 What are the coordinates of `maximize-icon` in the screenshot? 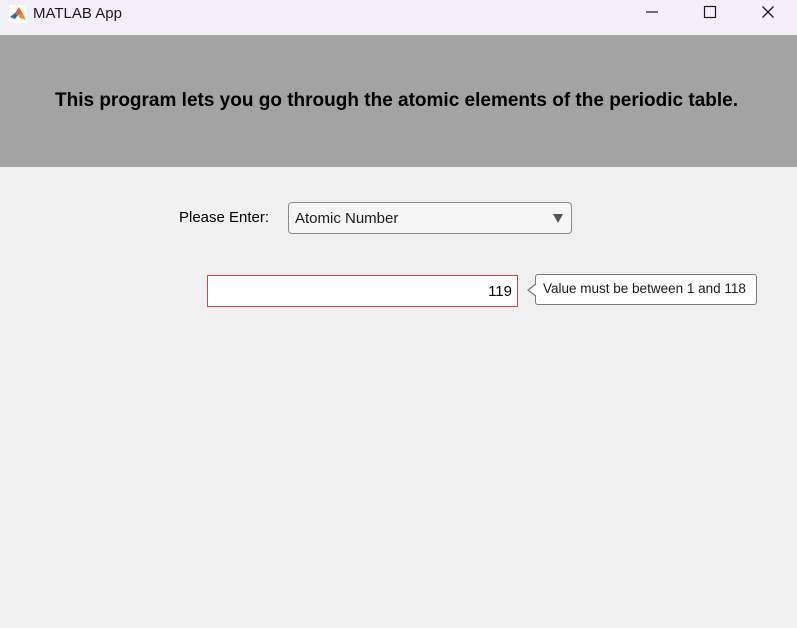 It's located at (710, 14).